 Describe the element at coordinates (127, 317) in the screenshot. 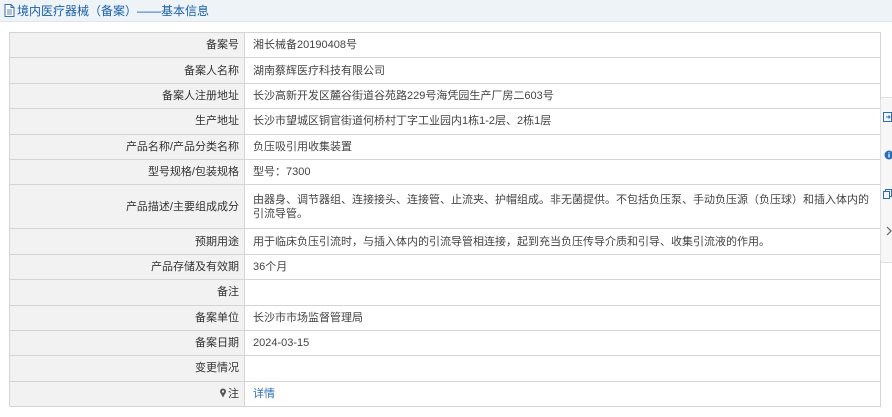

I see `row-label: 备案单位` at that location.